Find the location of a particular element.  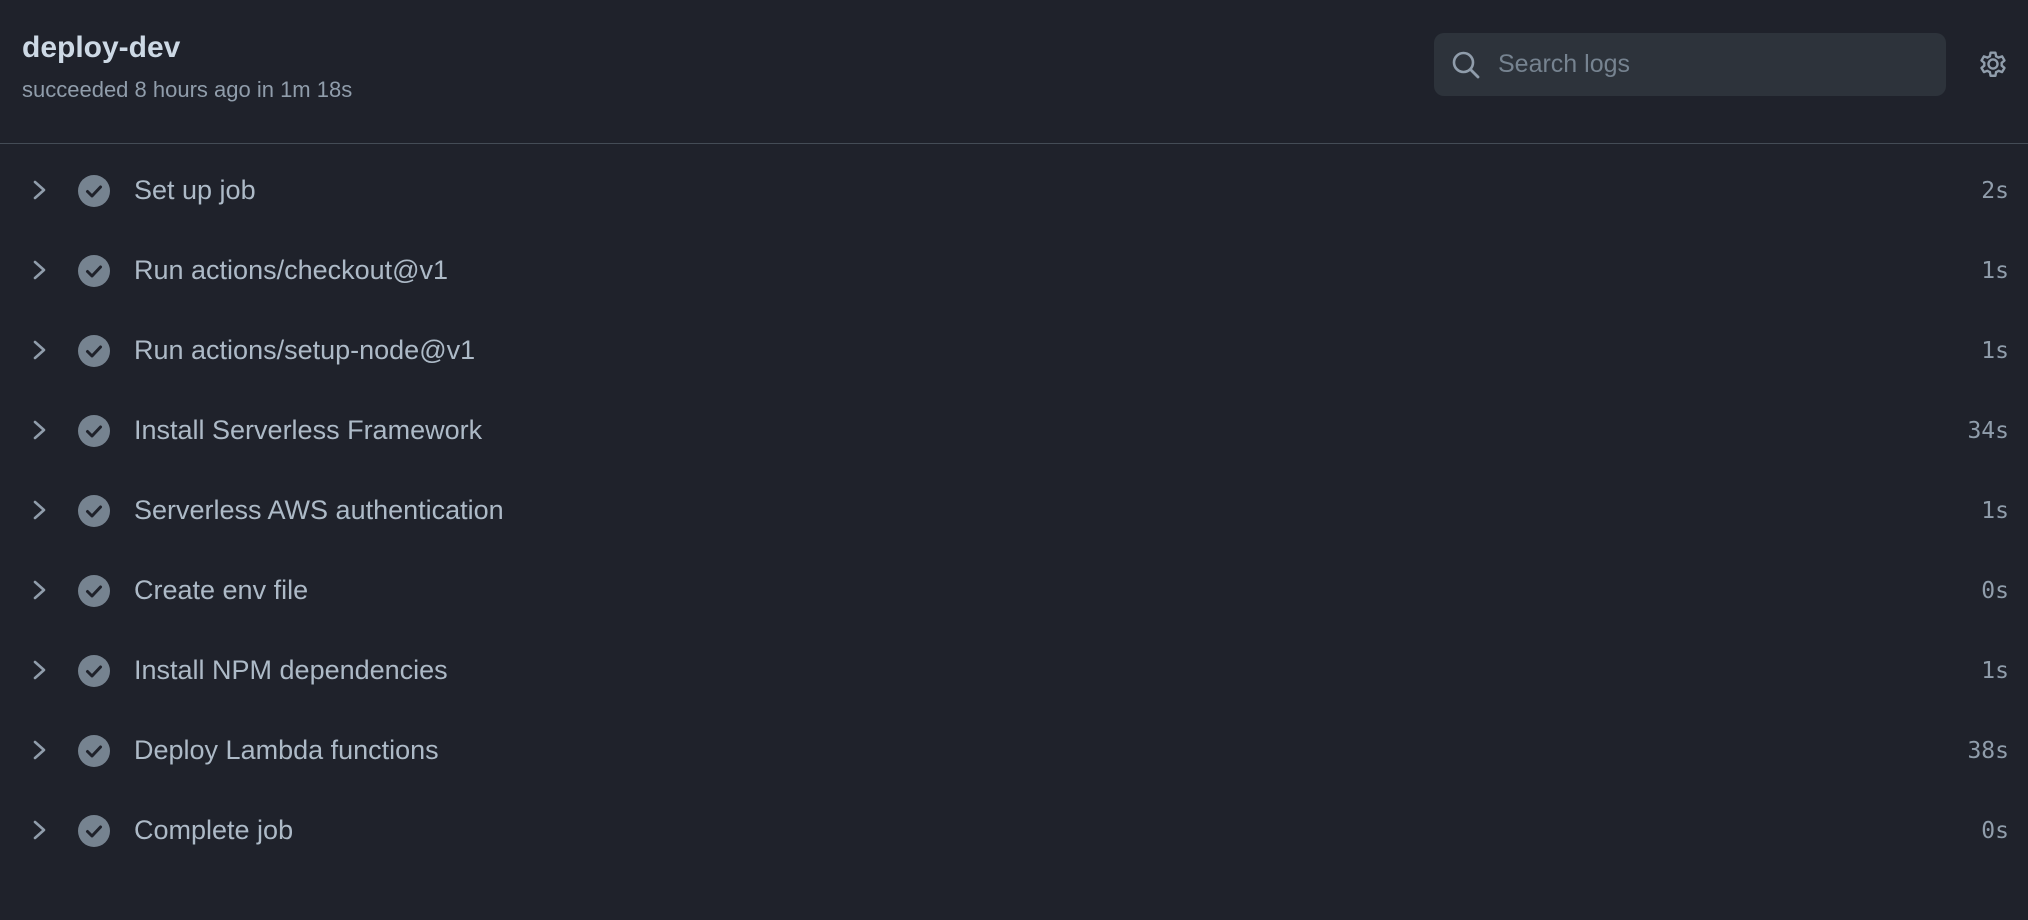

gear-icon is located at coordinates (1993, 64).